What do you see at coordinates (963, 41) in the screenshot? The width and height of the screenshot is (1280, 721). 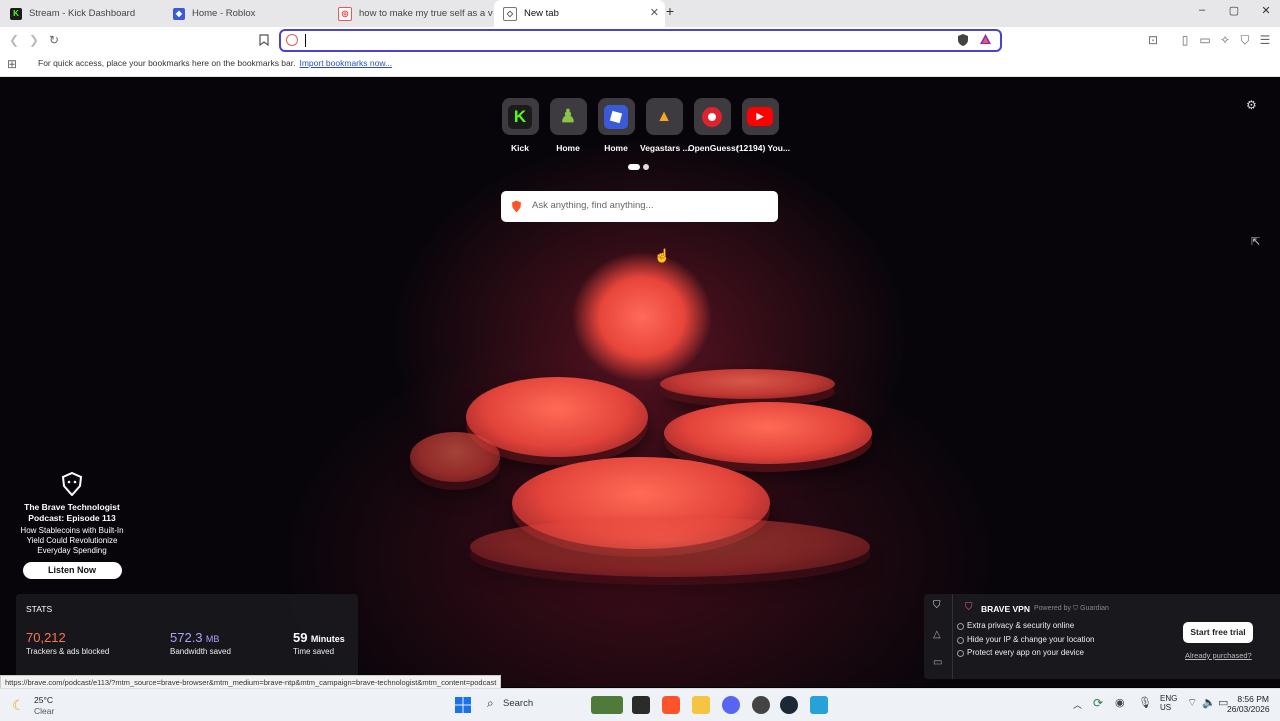 I see `brave-shields-icon` at bounding box center [963, 41].